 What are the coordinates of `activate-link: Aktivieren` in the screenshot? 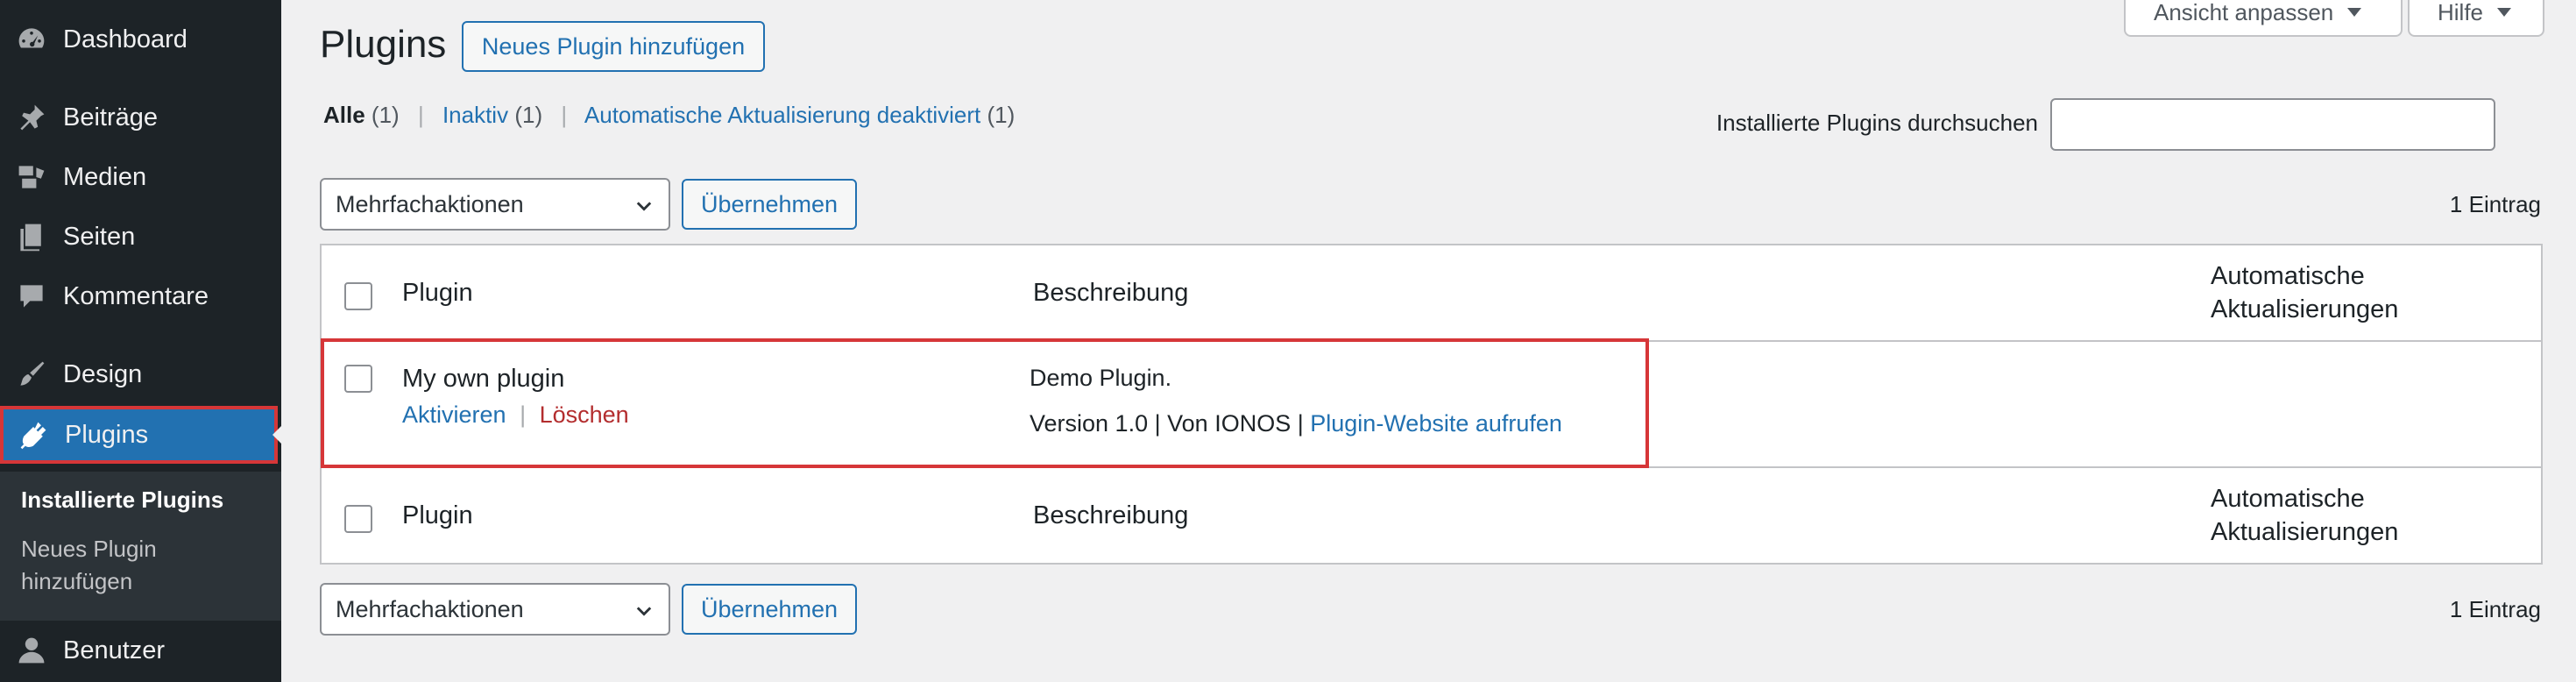 It's located at (454, 414).